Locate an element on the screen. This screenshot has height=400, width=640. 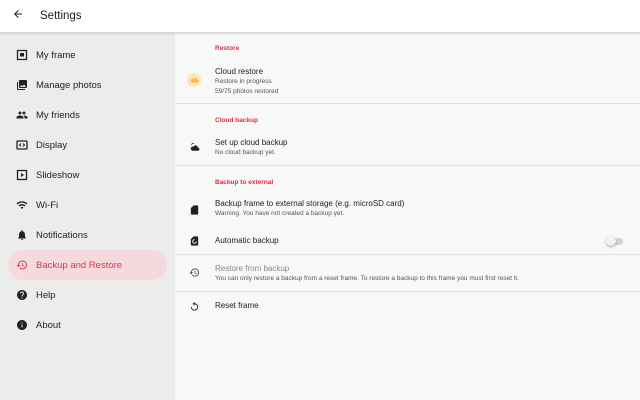
automatic-backup-title: Automatic backup is located at coordinates (247, 240).